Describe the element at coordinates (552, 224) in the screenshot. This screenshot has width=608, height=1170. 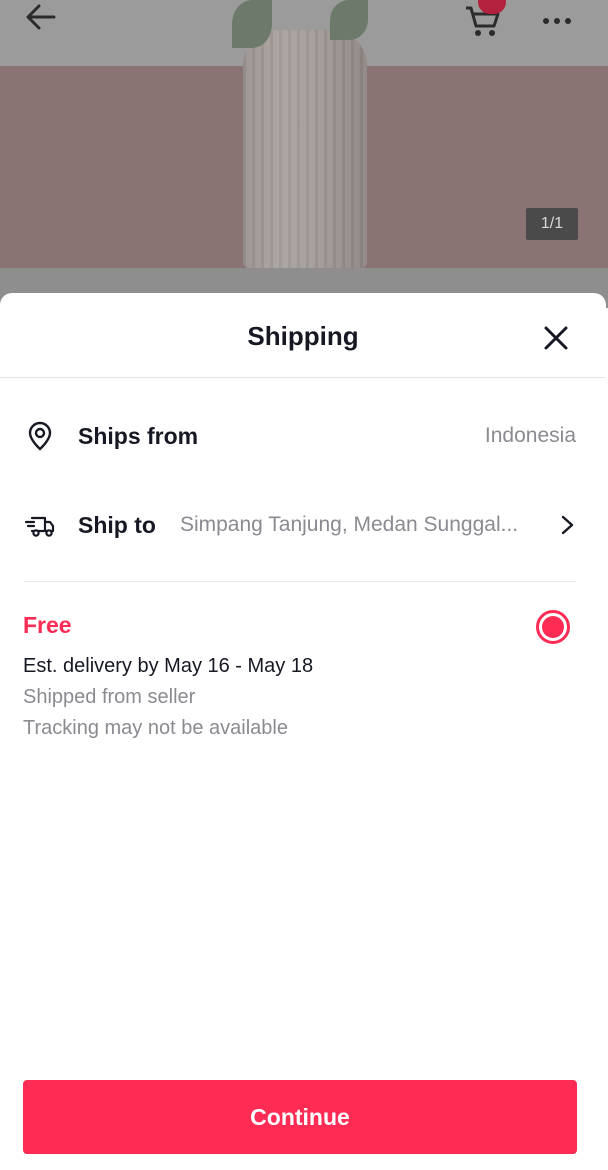
I see `image-counter: 1/1` at that location.